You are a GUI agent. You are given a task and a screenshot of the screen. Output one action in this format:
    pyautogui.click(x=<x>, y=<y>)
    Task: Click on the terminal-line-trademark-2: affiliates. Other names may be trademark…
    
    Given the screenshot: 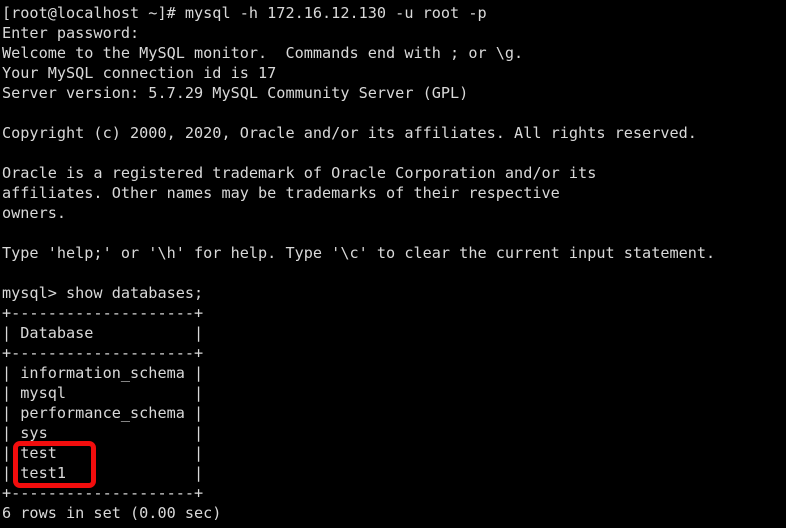 What is the action you would take?
    pyautogui.click(x=281, y=193)
    